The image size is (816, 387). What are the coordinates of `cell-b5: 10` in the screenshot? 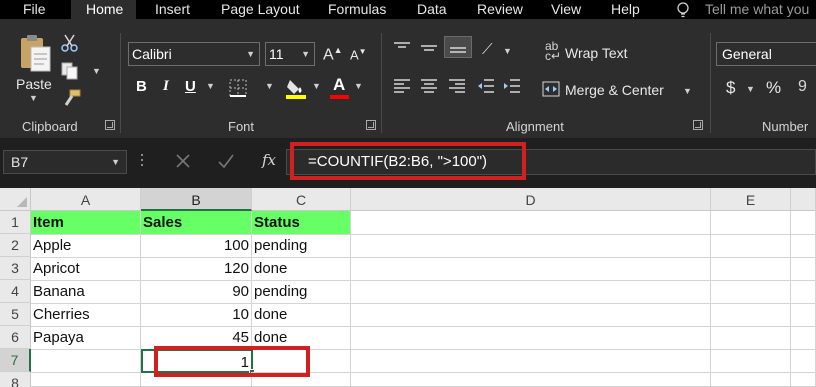 It's located at (196, 315).